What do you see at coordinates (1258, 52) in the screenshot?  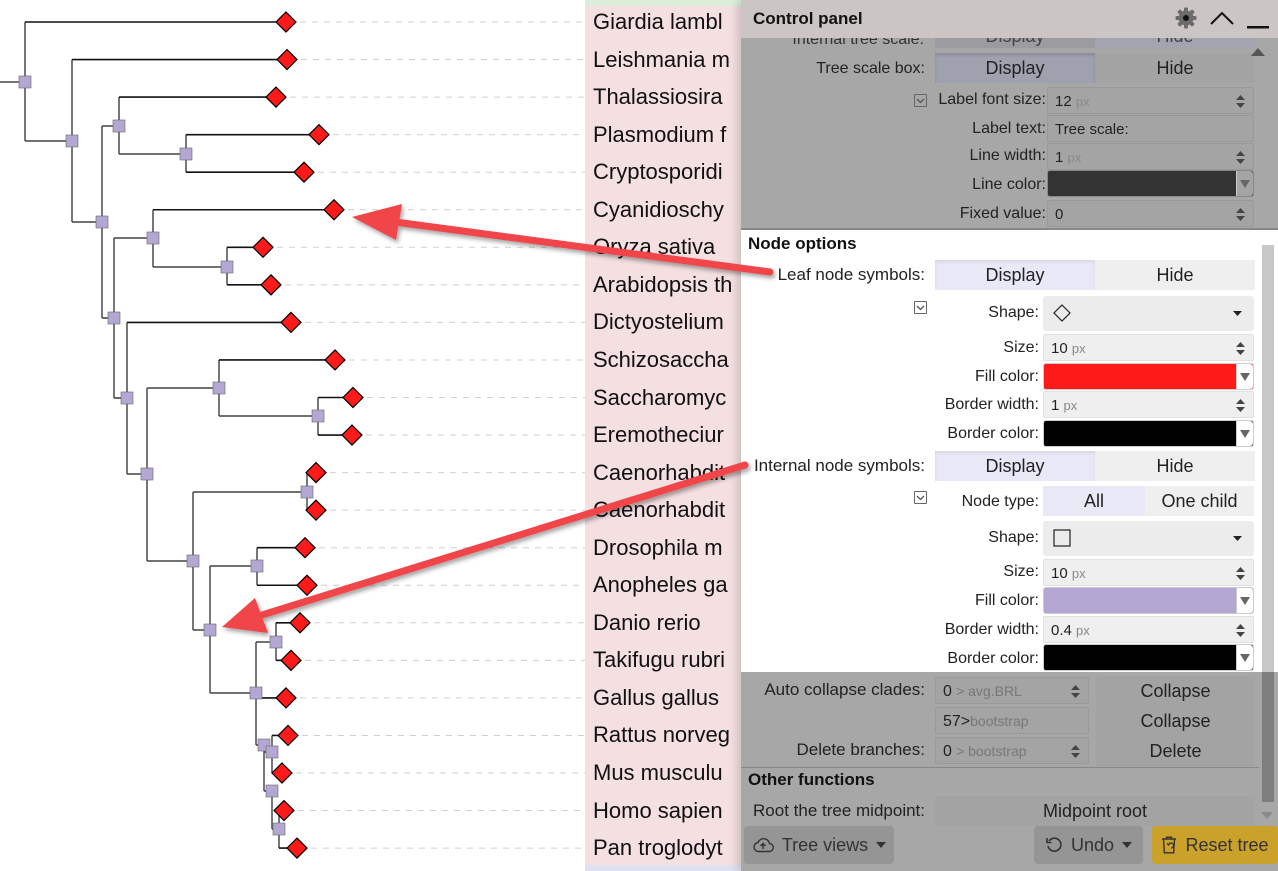 I see `scroll-up-arrow-icon` at bounding box center [1258, 52].